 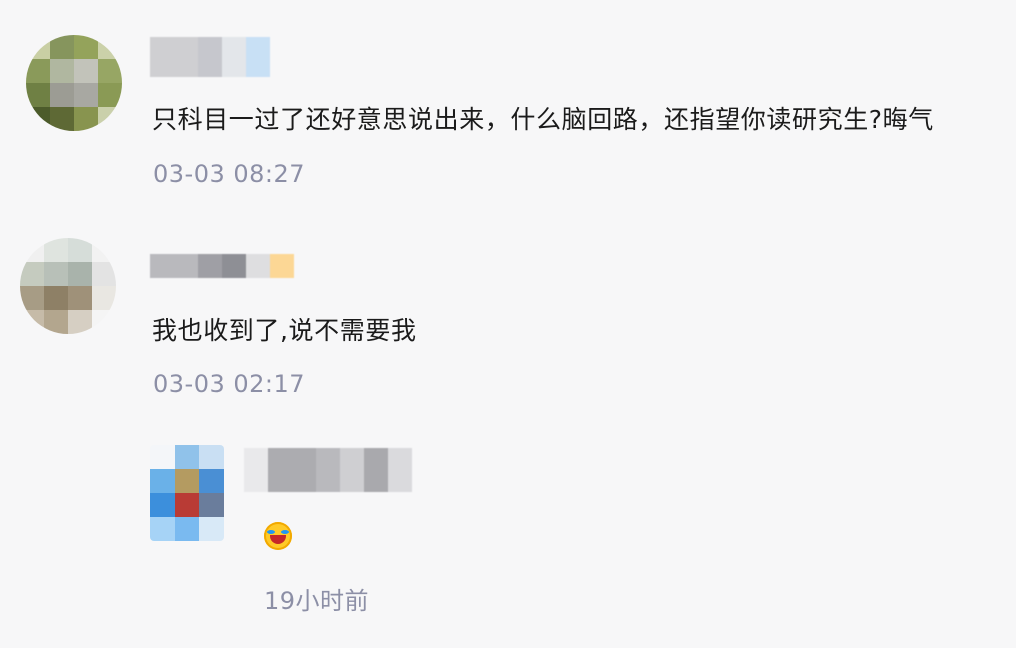 What do you see at coordinates (278, 536) in the screenshot?
I see `crying-laughing-emoji` at bounding box center [278, 536].